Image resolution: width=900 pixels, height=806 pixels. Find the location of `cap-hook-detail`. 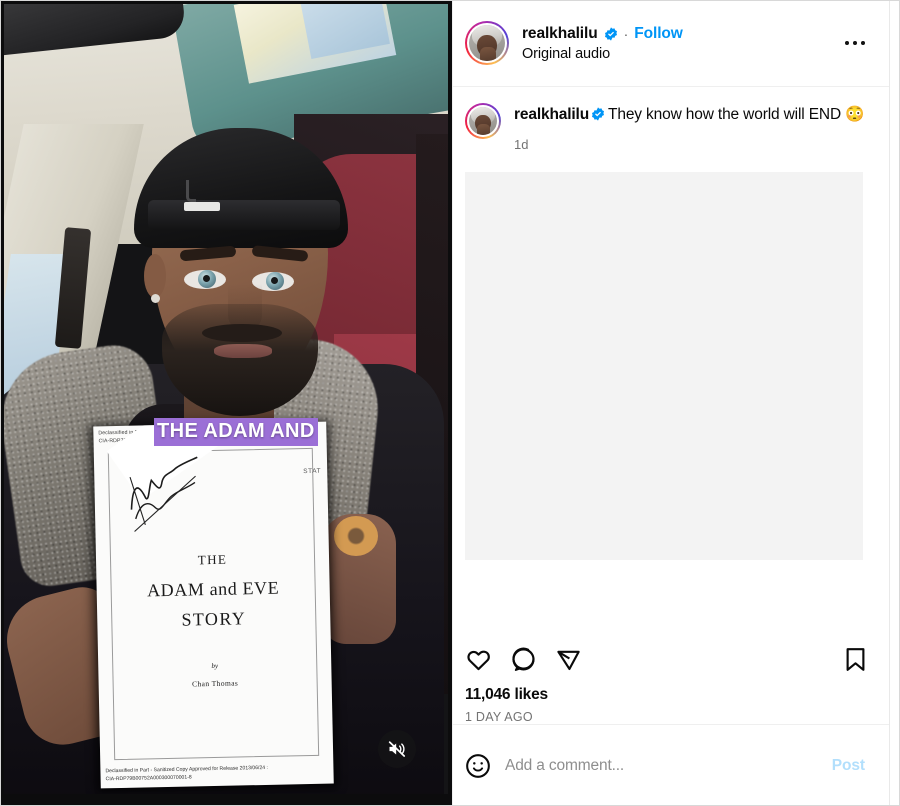

cap-hook-detail is located at coordinates (191, 191).